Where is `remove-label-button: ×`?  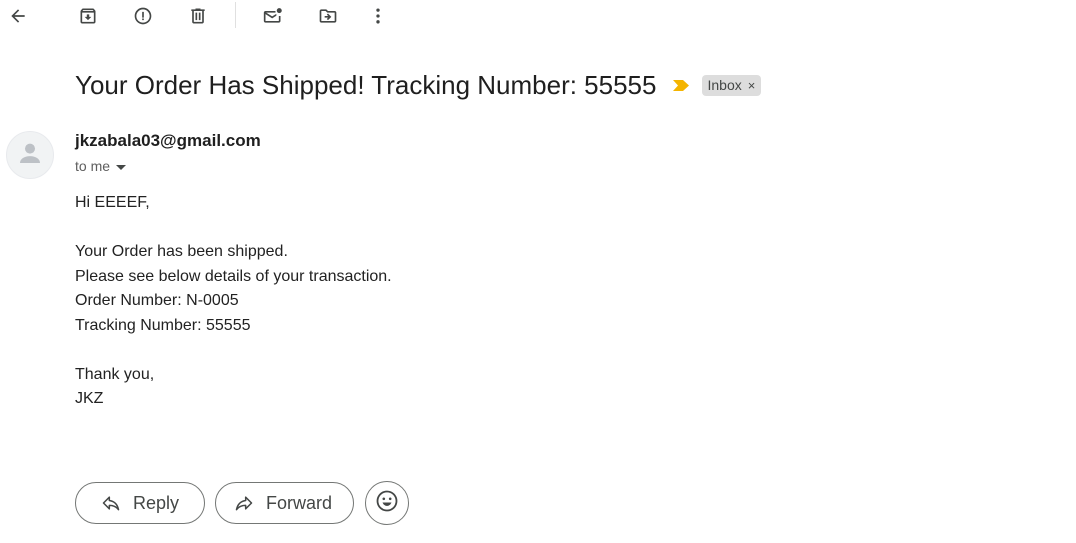 remove-label-button: × is located at coordinates (752, 85).